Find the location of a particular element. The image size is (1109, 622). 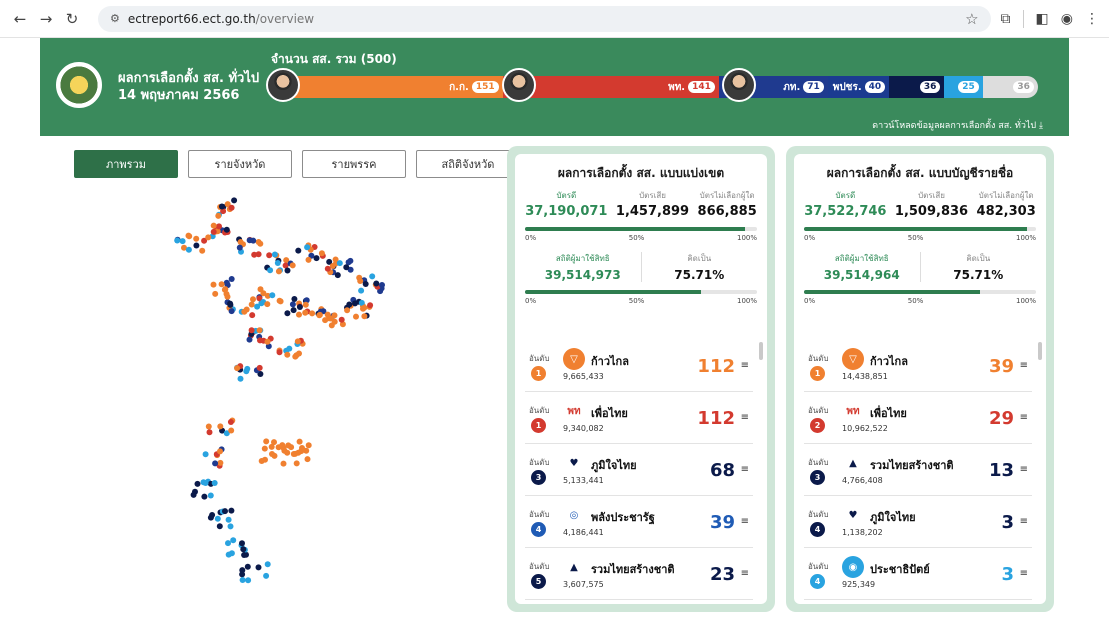

reload-icon: ↻ is located at coordinates (72, 19).